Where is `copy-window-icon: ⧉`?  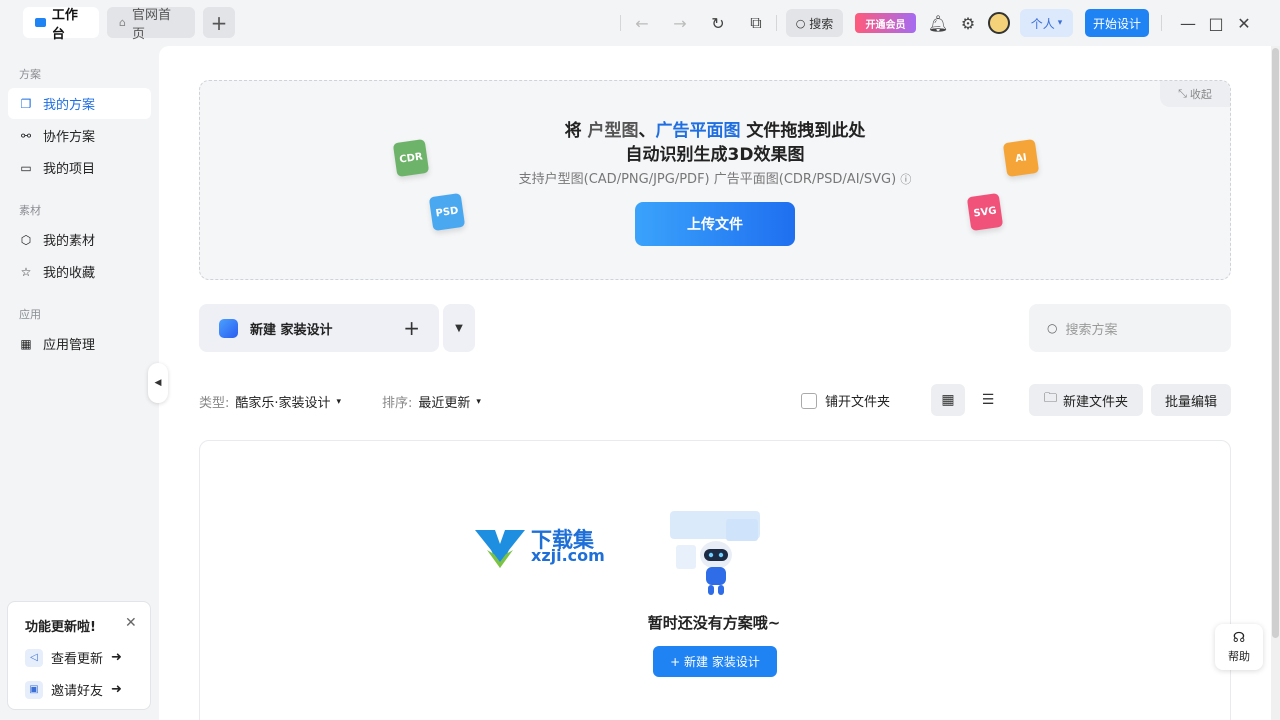 copy-window-icon: ⧉ is located at coordinates (756, 23).